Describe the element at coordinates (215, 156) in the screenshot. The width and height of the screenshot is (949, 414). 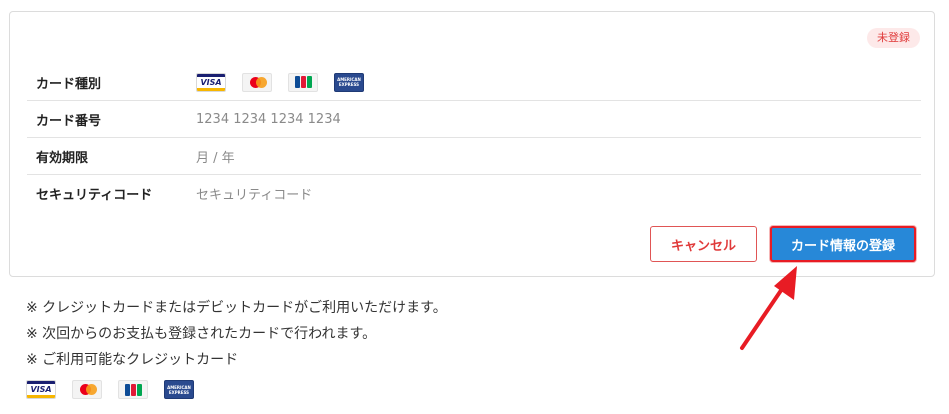
I see `expiry-input: 月 / 年` at that location.